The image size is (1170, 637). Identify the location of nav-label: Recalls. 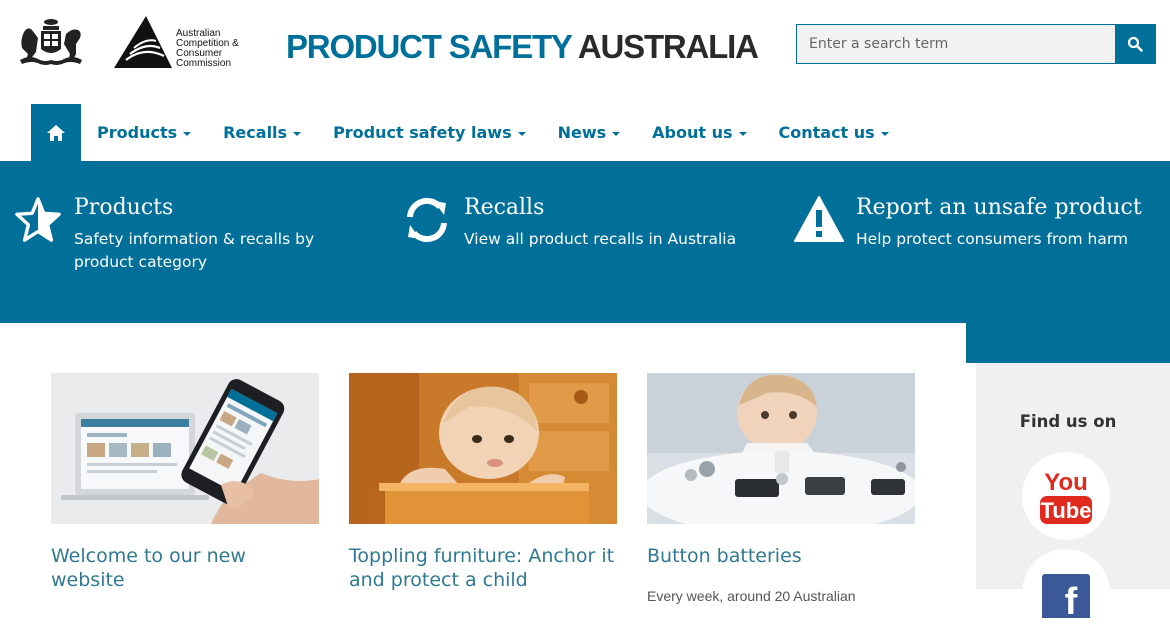
(255, 132).